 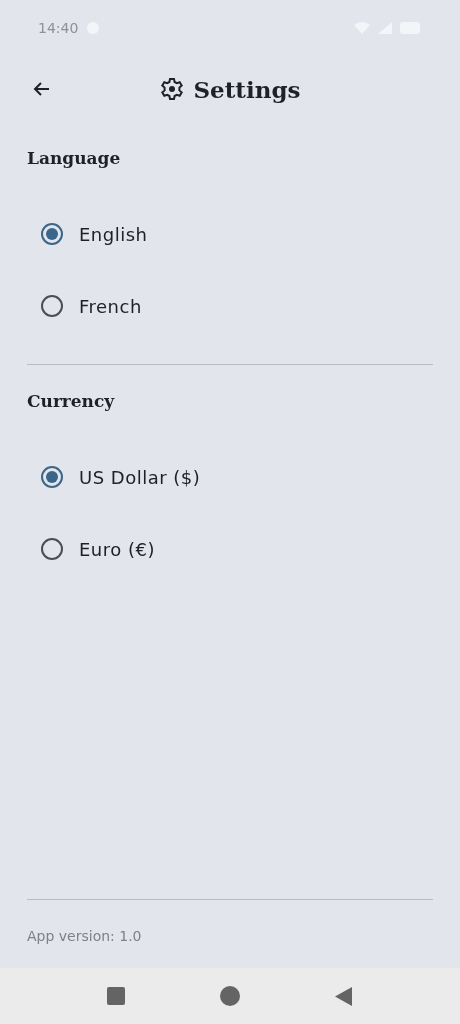 What do you see at coordinates (230, 477) in the screenshot?
I see `radio-option: US Dollar ($)` at bounding box center [230, 477].